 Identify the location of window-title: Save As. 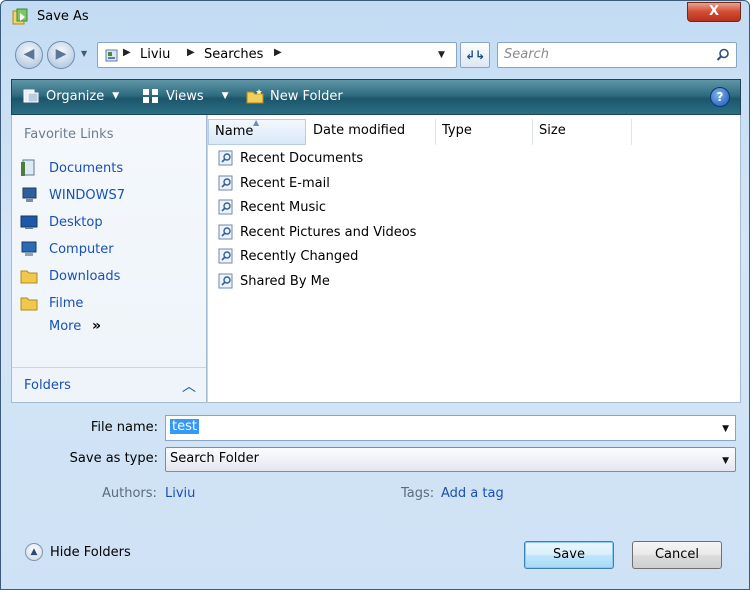
(63, 16).